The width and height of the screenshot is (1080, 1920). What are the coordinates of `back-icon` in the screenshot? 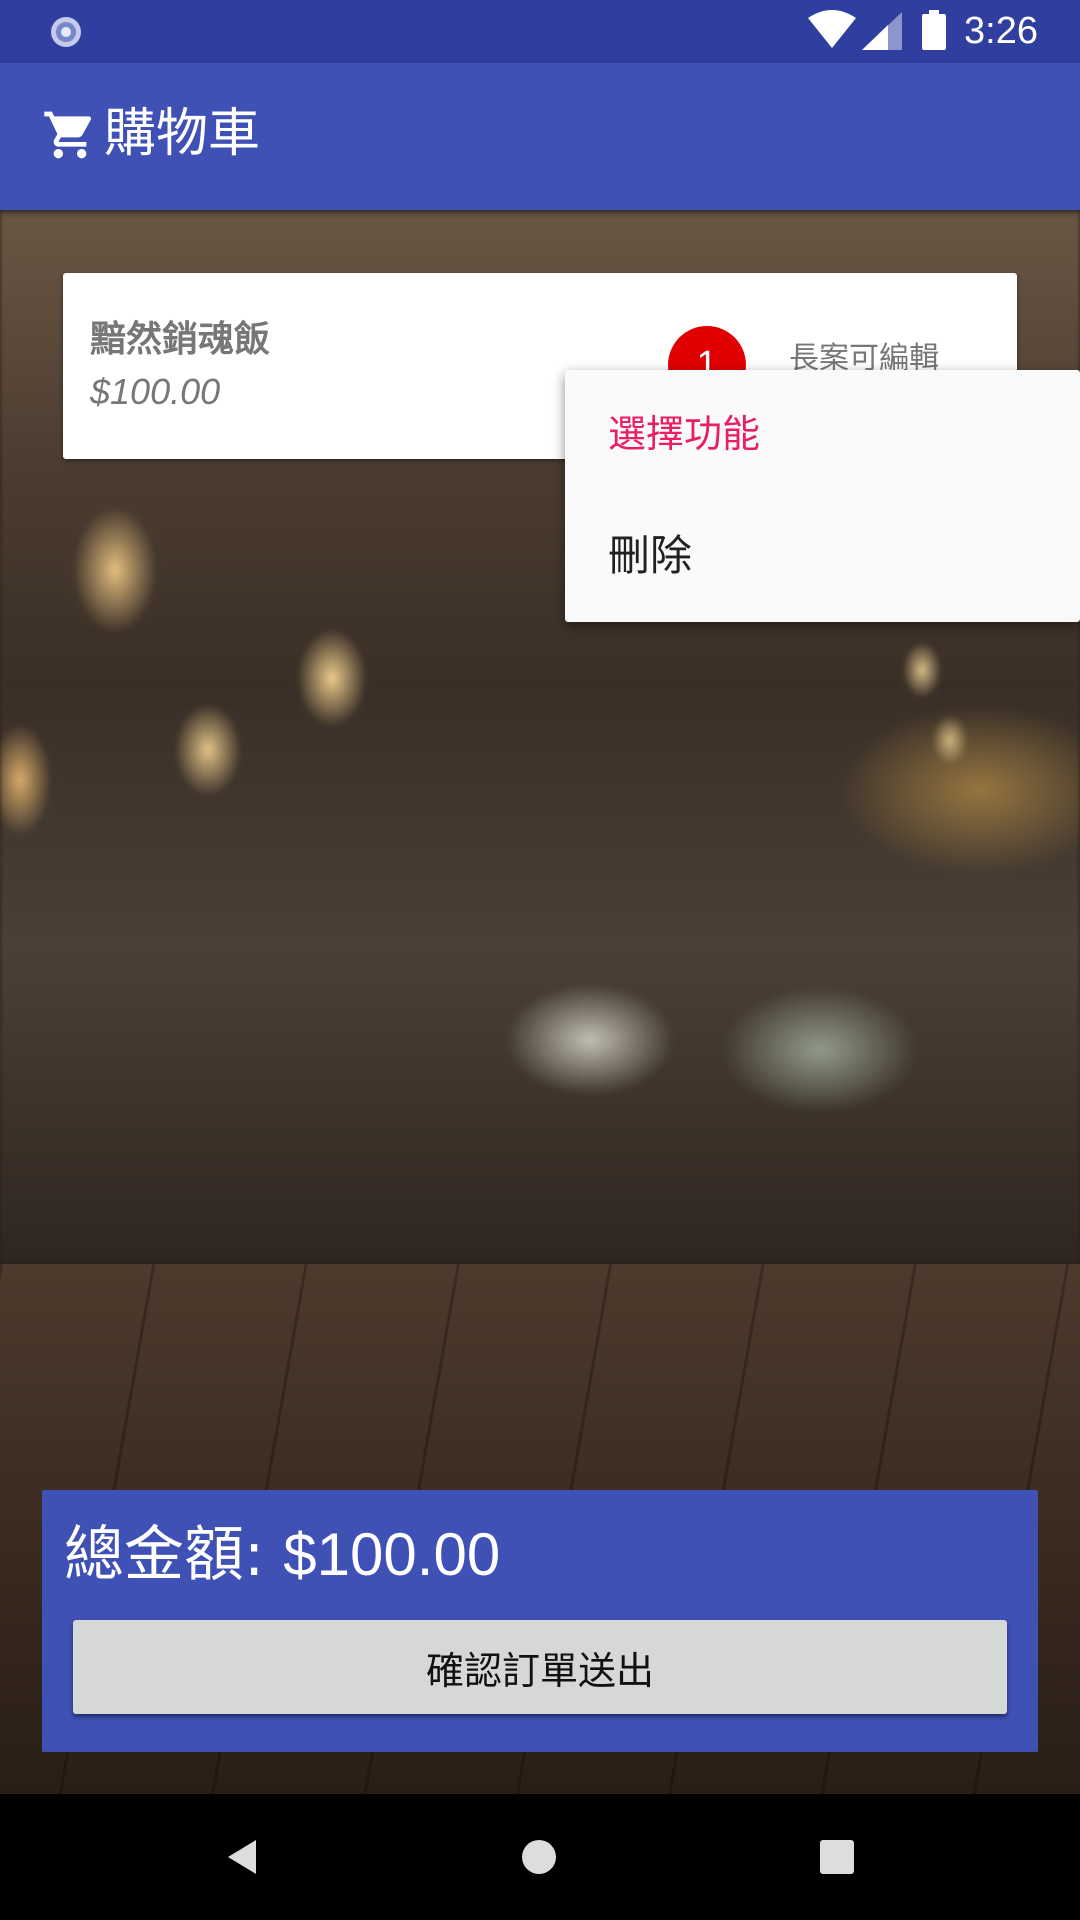 It's located at (241, 1857).